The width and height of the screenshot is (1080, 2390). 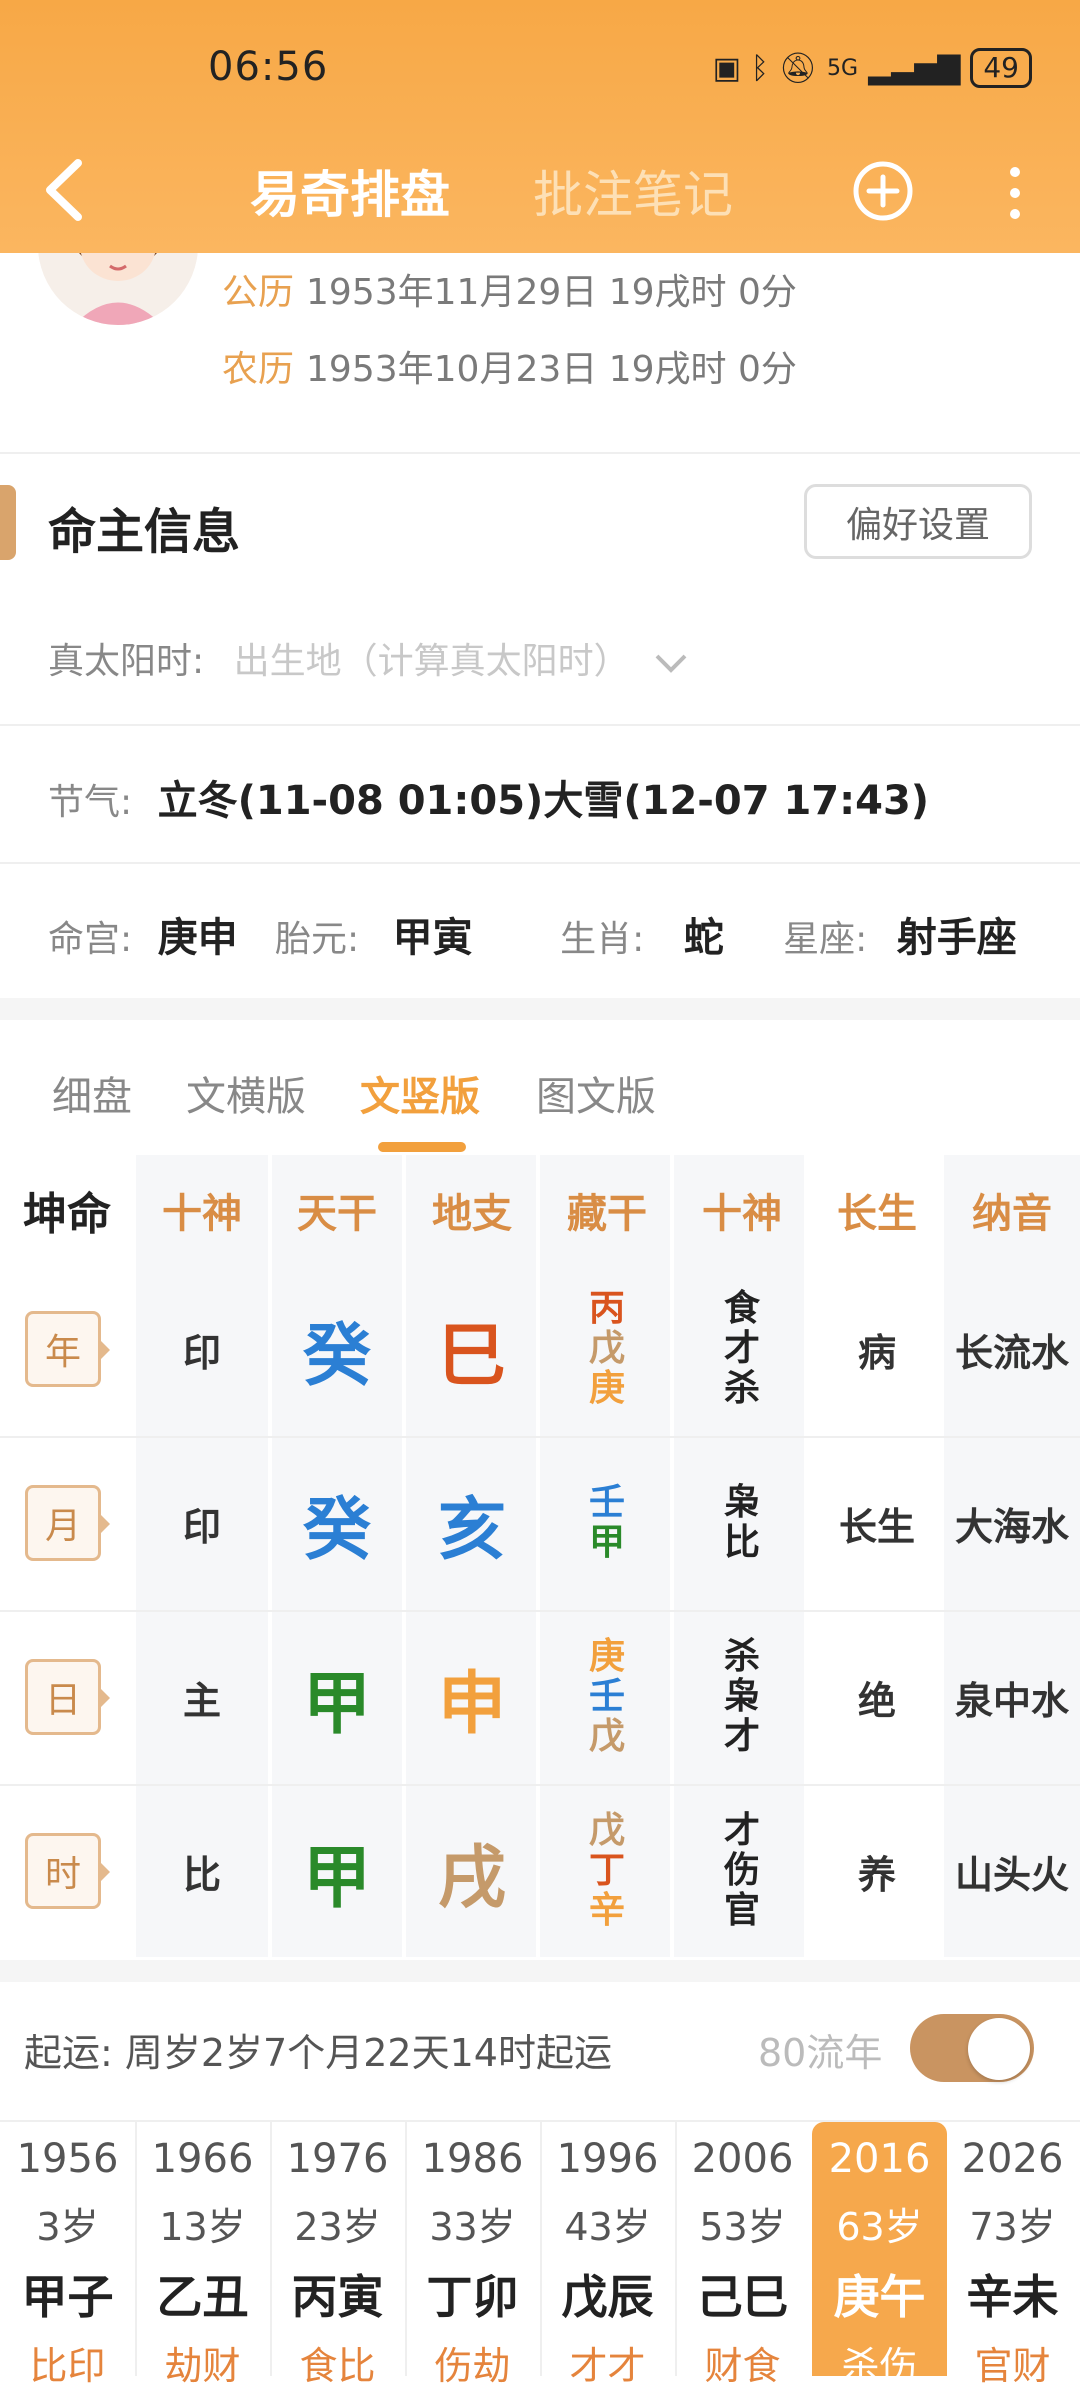 I want to click on birthplace-select: 出生地（计算真太阳时）, so click(x=432, y=661).